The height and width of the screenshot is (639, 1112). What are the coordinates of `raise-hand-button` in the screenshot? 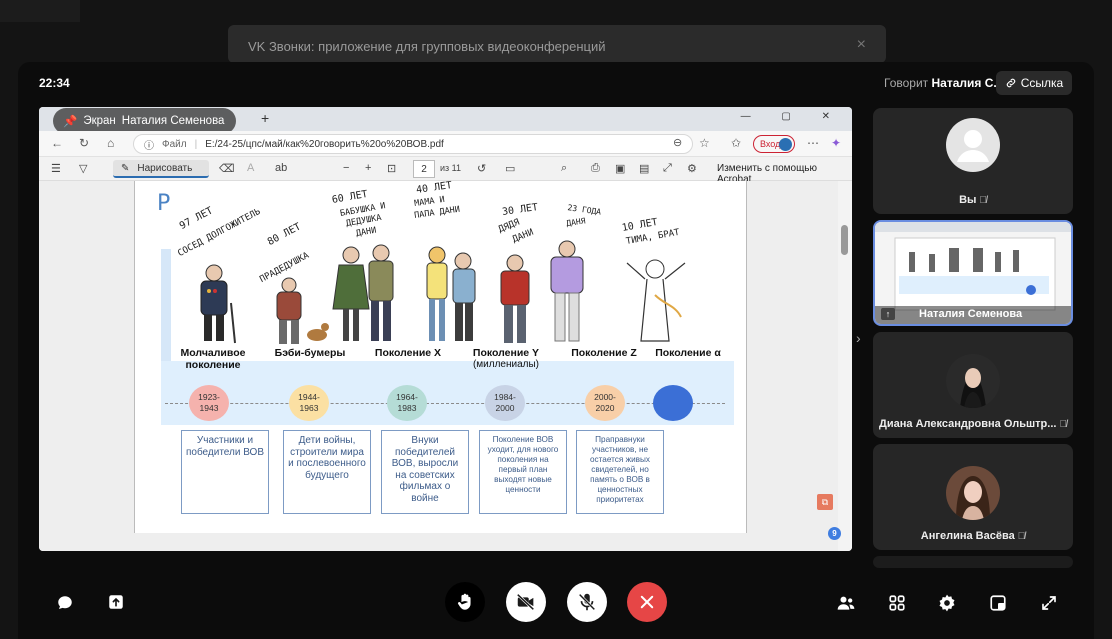 It's located at (465, 602).